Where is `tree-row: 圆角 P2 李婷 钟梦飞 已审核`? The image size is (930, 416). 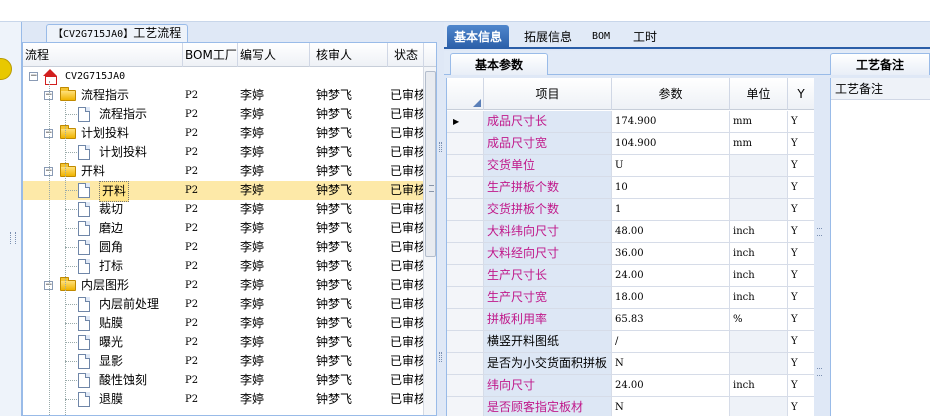 tree-row: 圆角 P2 李婷 钟梦飞 已审核 is located at coordinates (224, 247).